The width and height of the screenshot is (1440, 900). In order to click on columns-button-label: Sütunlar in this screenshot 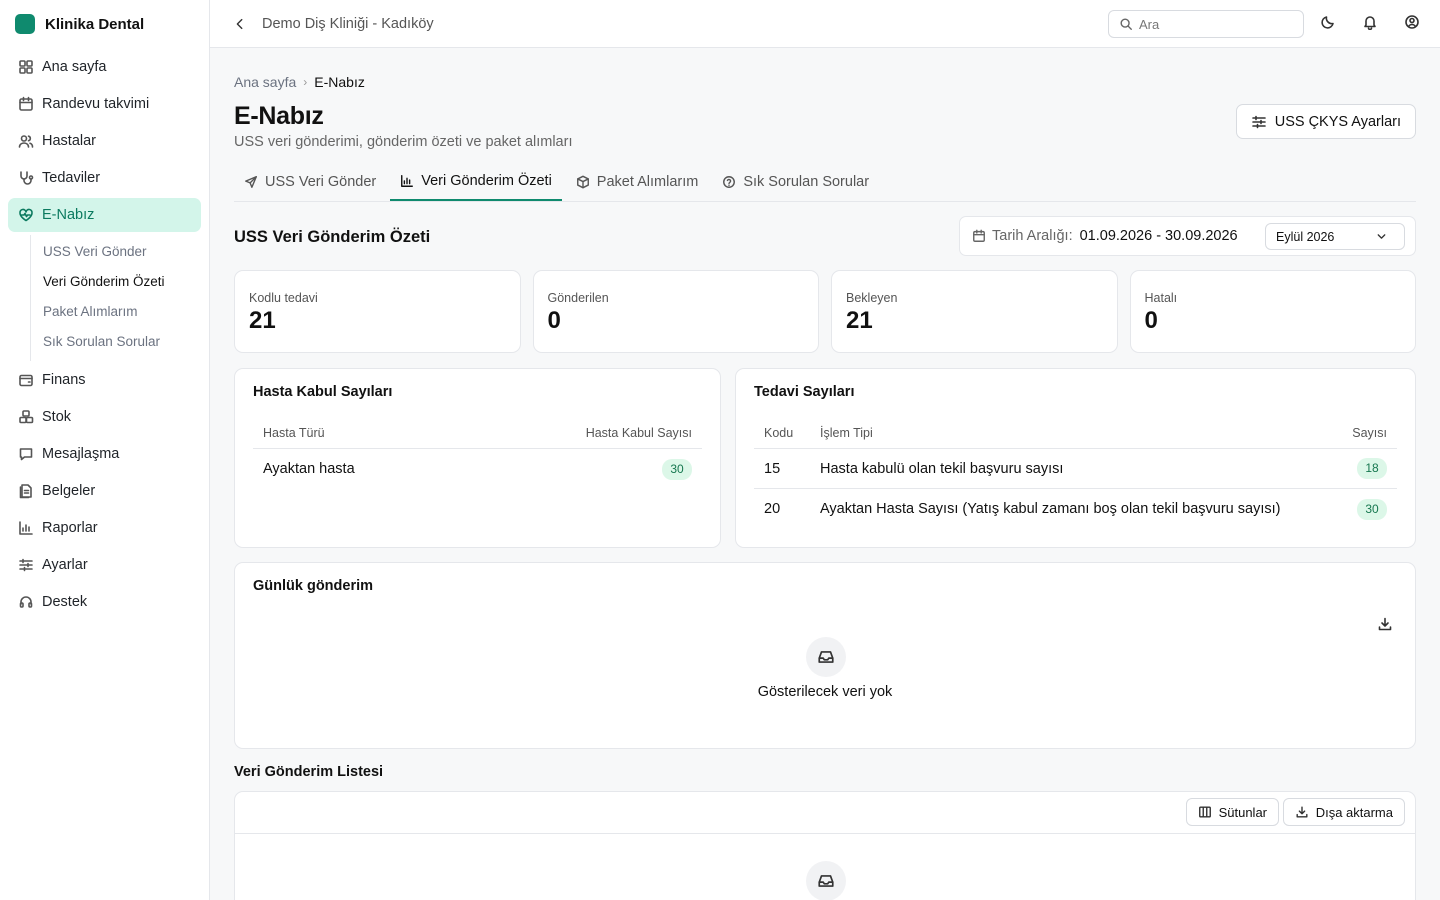, I will do `click(1242, 812)`.